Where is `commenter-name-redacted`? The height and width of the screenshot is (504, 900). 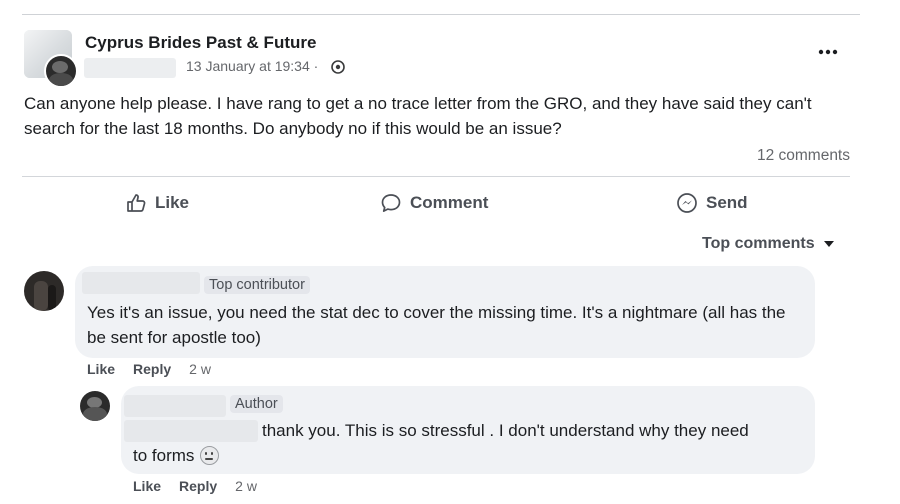 commenter-name-redacted is located at coordinates (141, 283).